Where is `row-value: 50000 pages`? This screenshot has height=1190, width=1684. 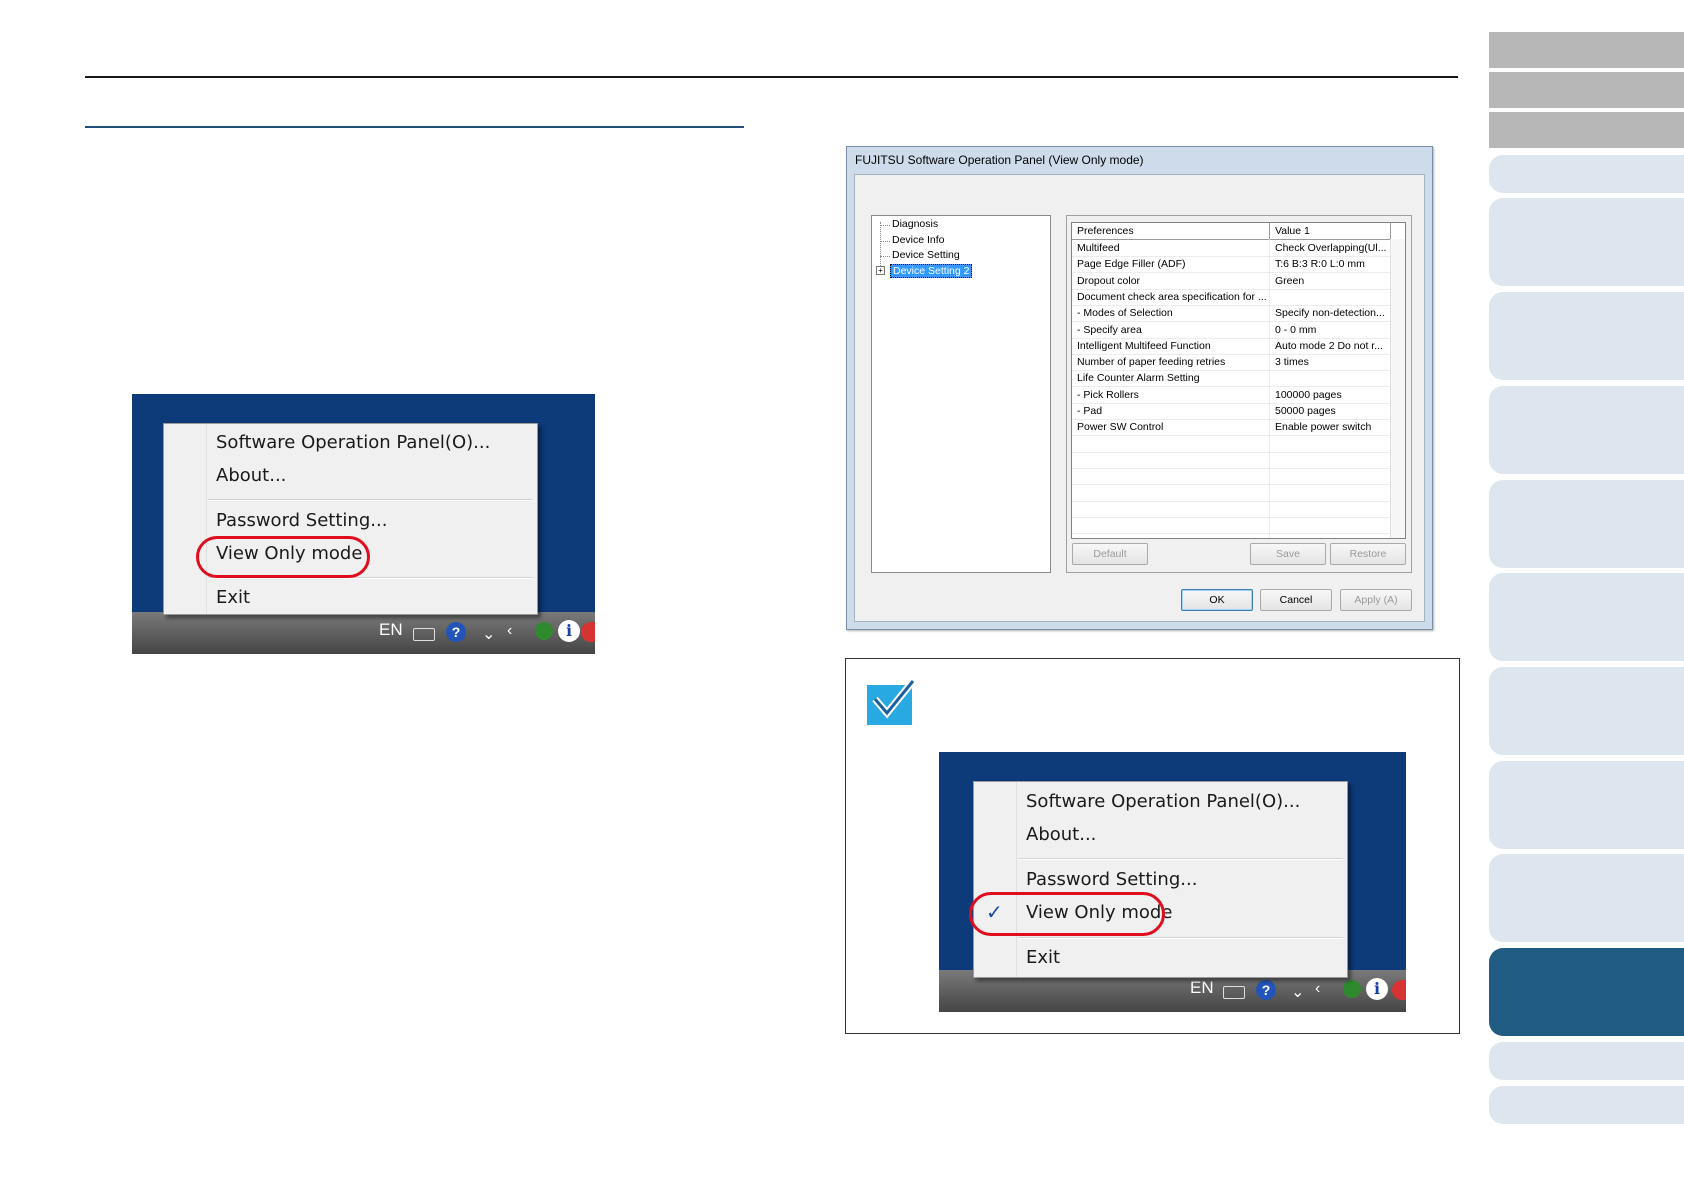
row-value: 50000 pages is located at coordinates (1305, 411).